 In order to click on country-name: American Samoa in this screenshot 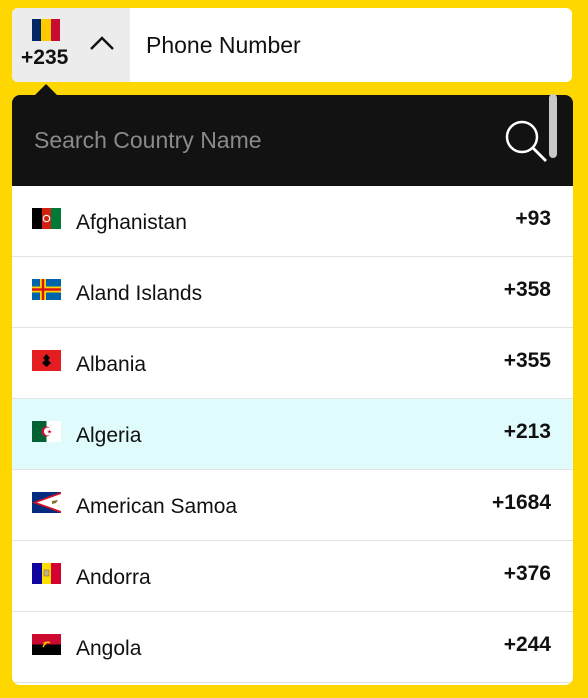, I will do `click(157, 506)`.